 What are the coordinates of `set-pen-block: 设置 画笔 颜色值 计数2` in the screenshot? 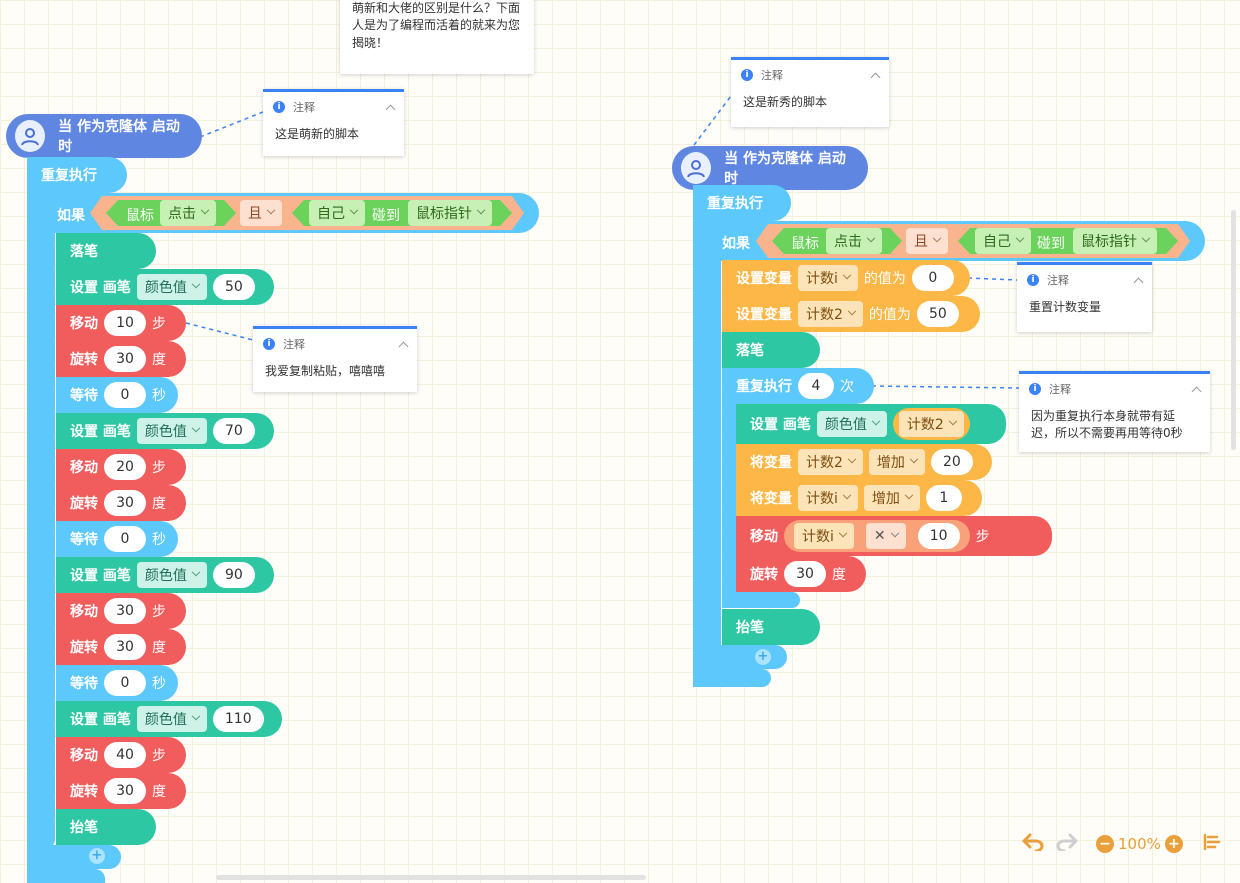 It's located at (871, 424).